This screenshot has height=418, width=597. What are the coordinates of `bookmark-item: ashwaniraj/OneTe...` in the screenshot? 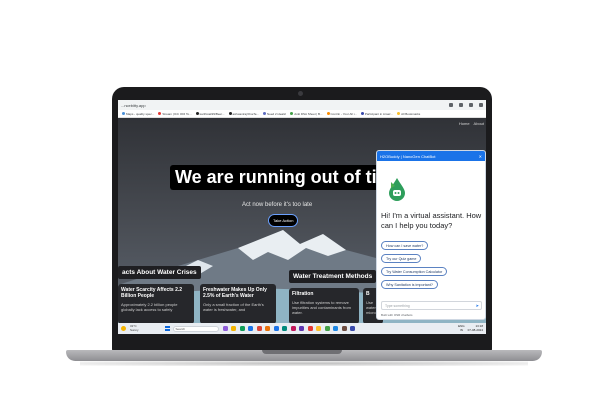 It's located at (243, 114).